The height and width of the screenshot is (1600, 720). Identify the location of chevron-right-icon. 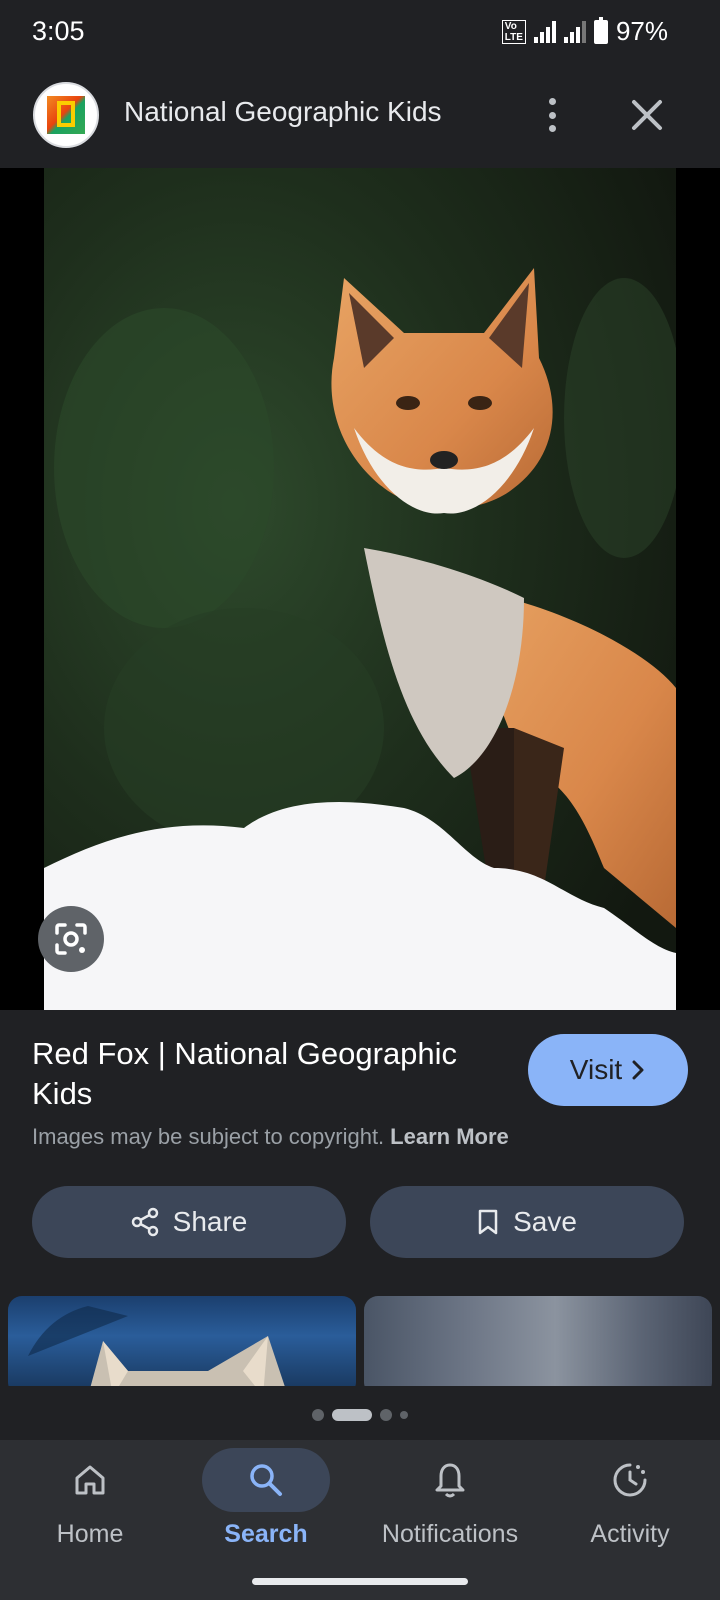
(638, 1070).